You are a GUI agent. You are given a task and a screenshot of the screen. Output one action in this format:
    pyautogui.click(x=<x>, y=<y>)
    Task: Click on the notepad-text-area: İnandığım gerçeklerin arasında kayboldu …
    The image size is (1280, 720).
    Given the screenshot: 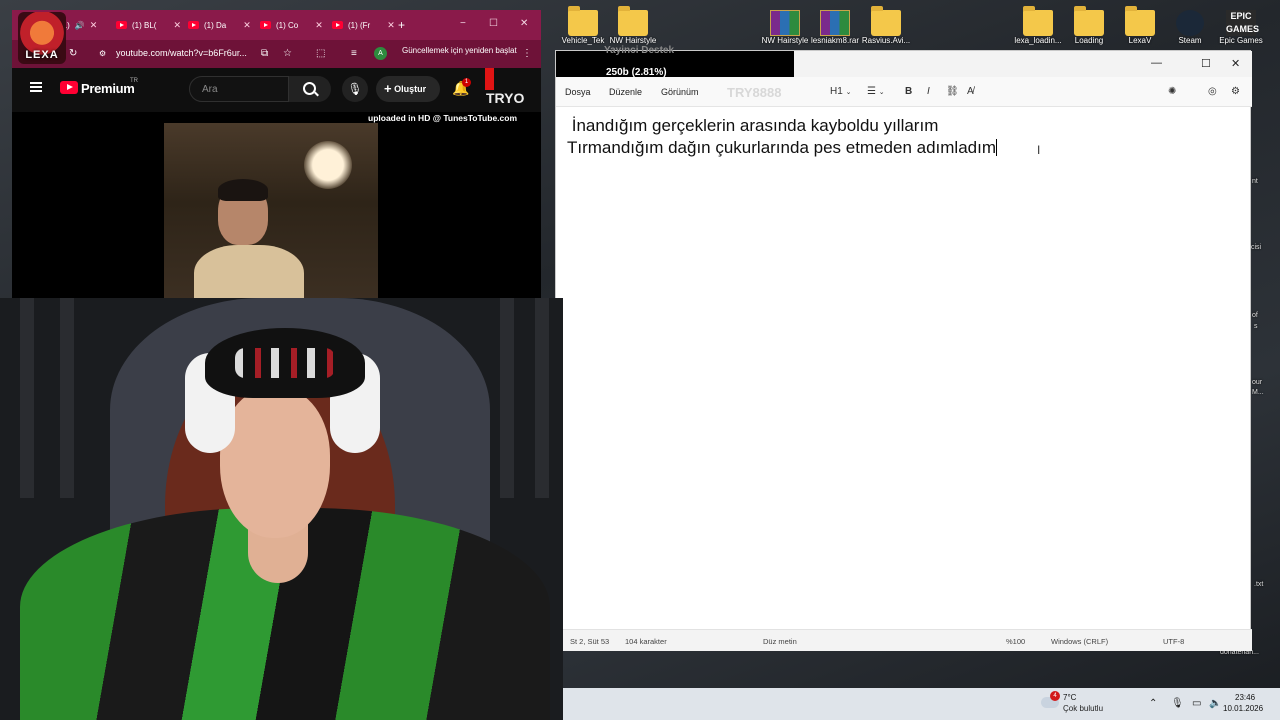 What is the action you would take?
    pyautogui.click(x=782, y=137)
    